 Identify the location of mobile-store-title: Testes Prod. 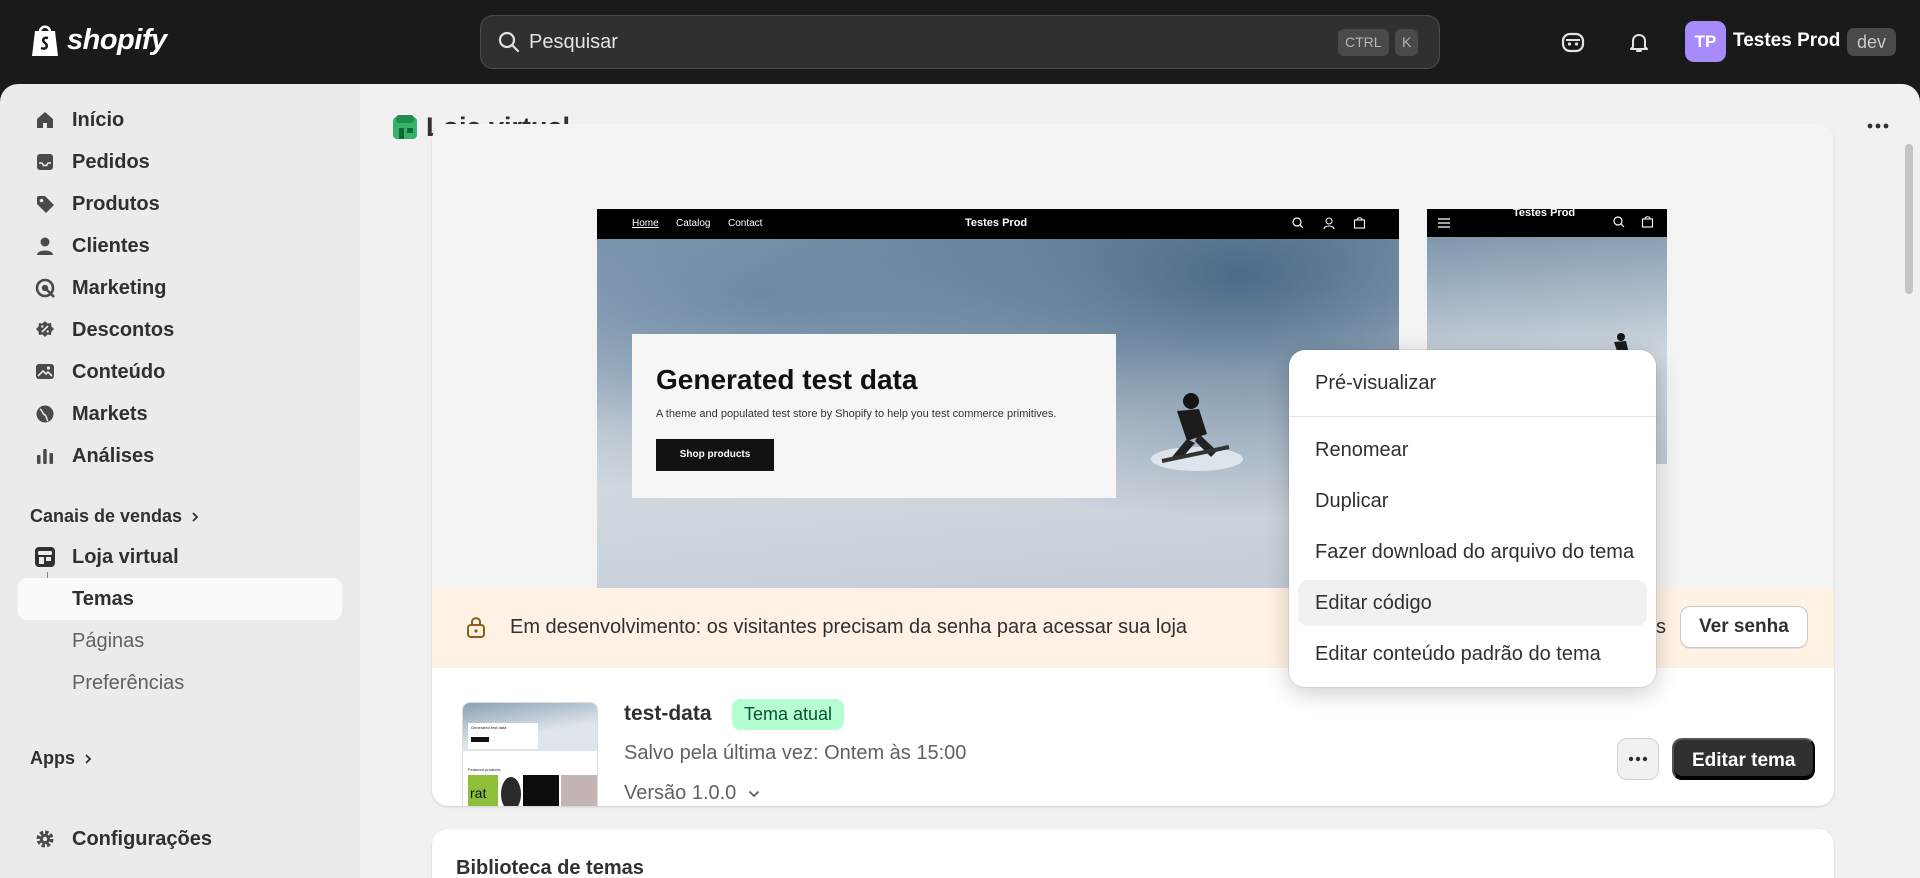
(1544, 214).